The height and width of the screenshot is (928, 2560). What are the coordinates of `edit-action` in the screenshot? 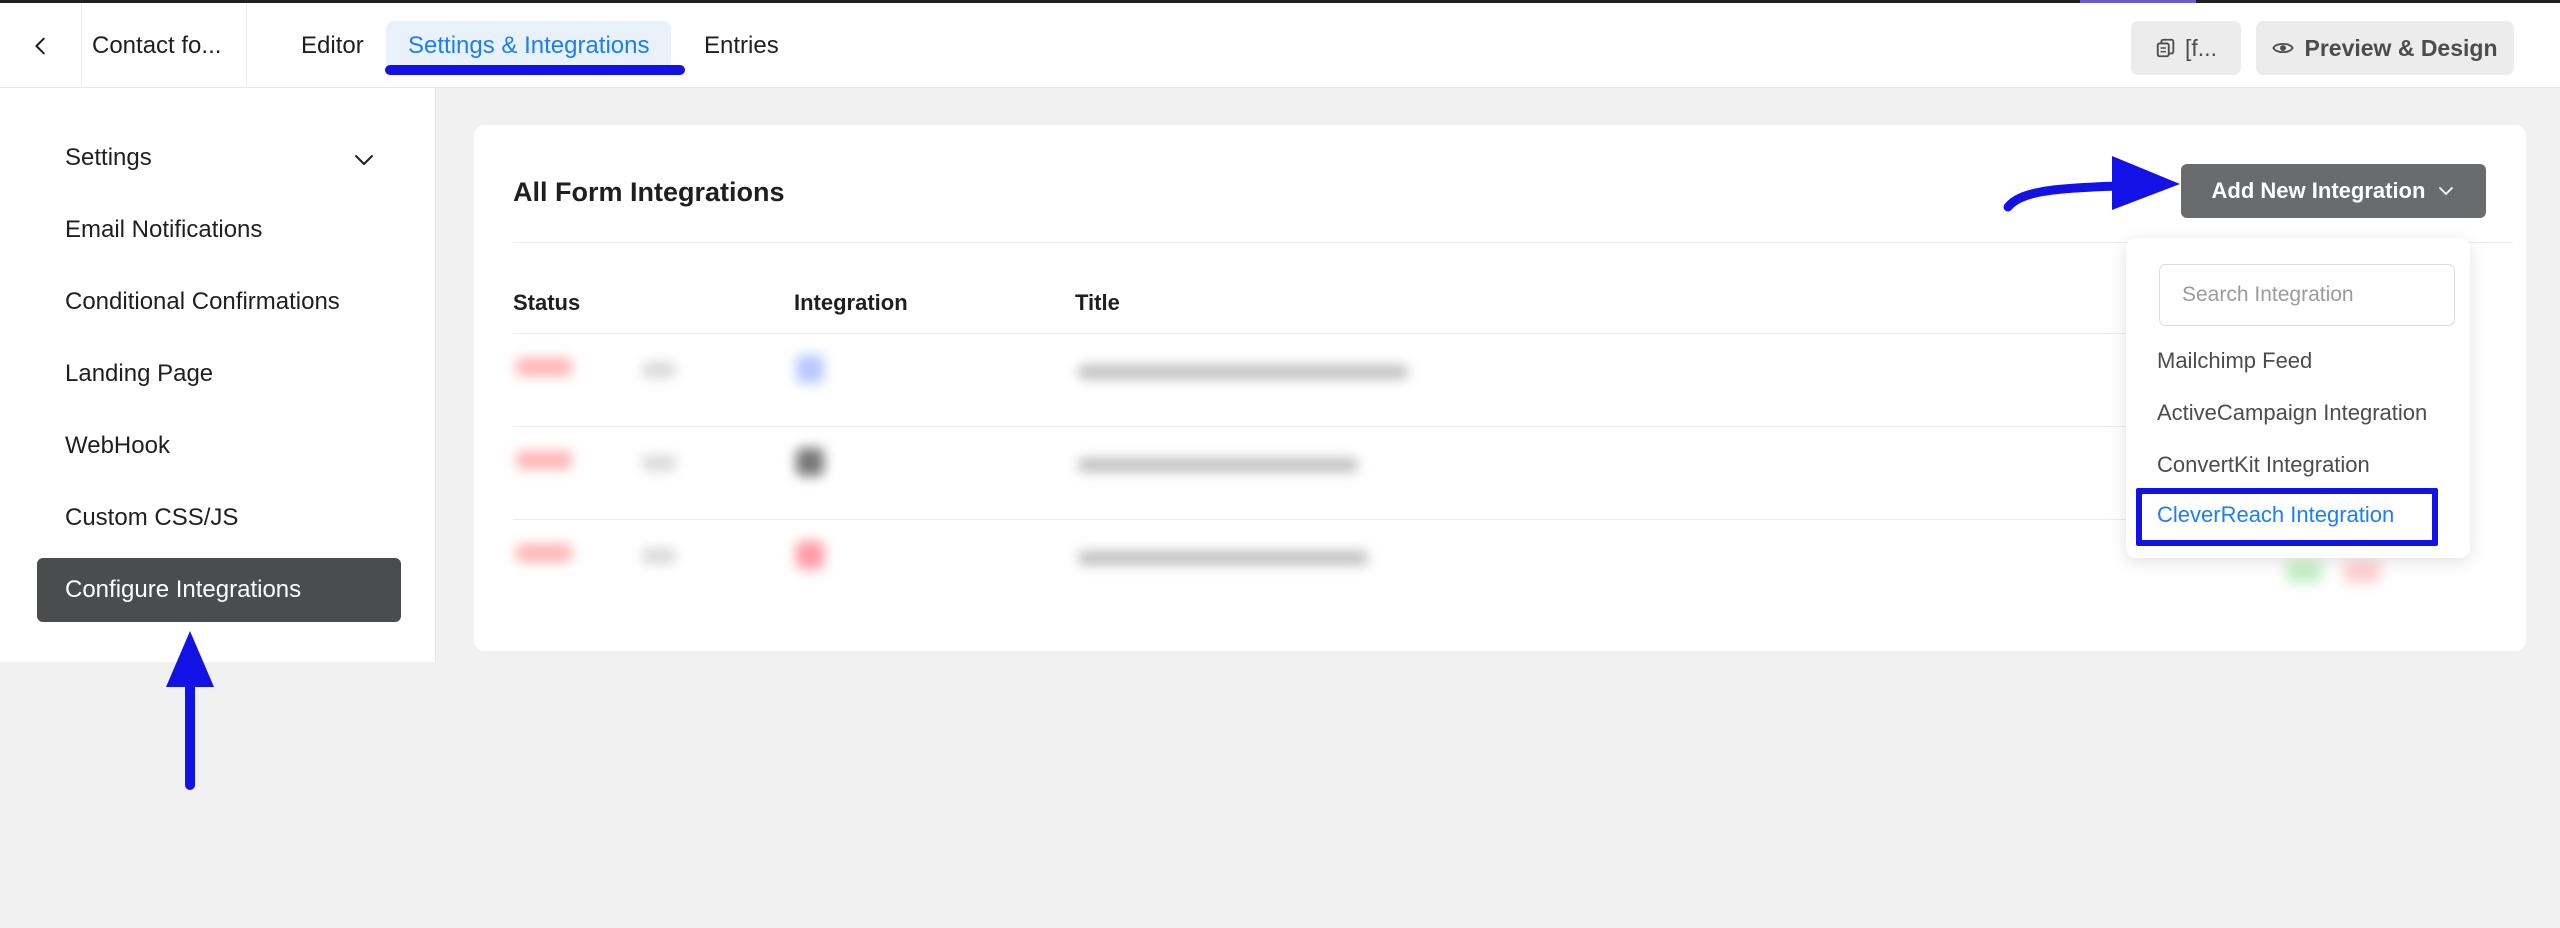 It's located at (2304, 572).